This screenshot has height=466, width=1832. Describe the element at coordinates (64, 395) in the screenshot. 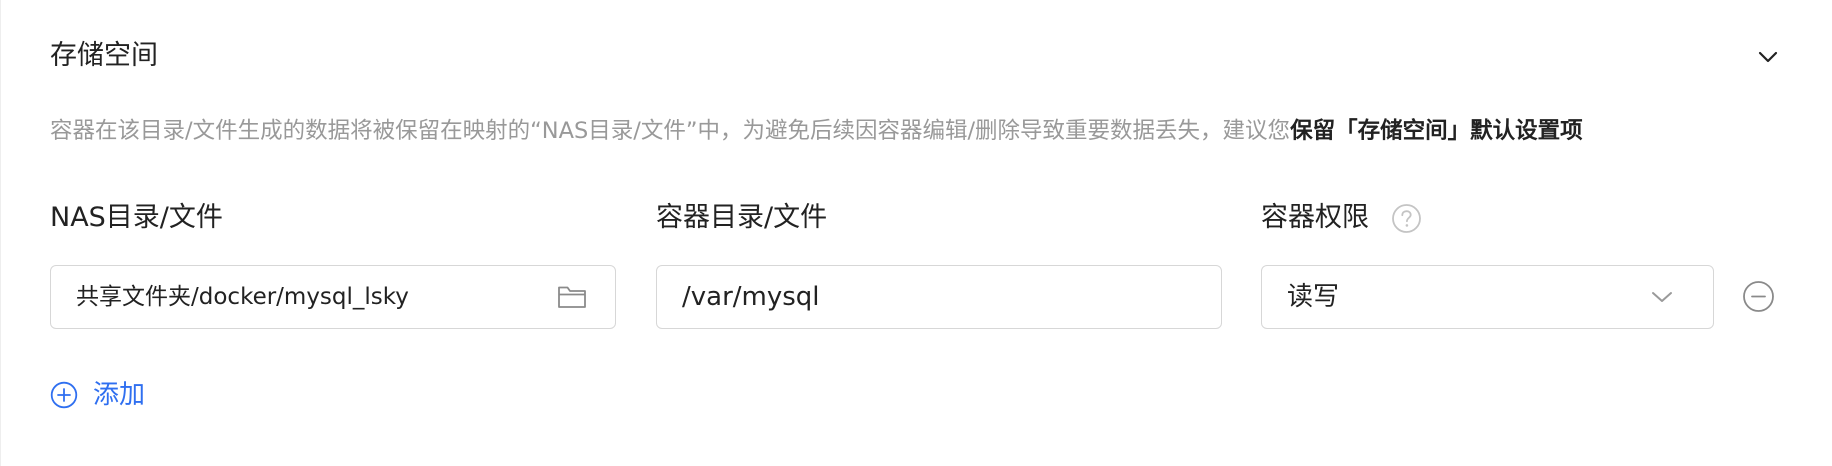

I see `plus-circle-icon` at that location.